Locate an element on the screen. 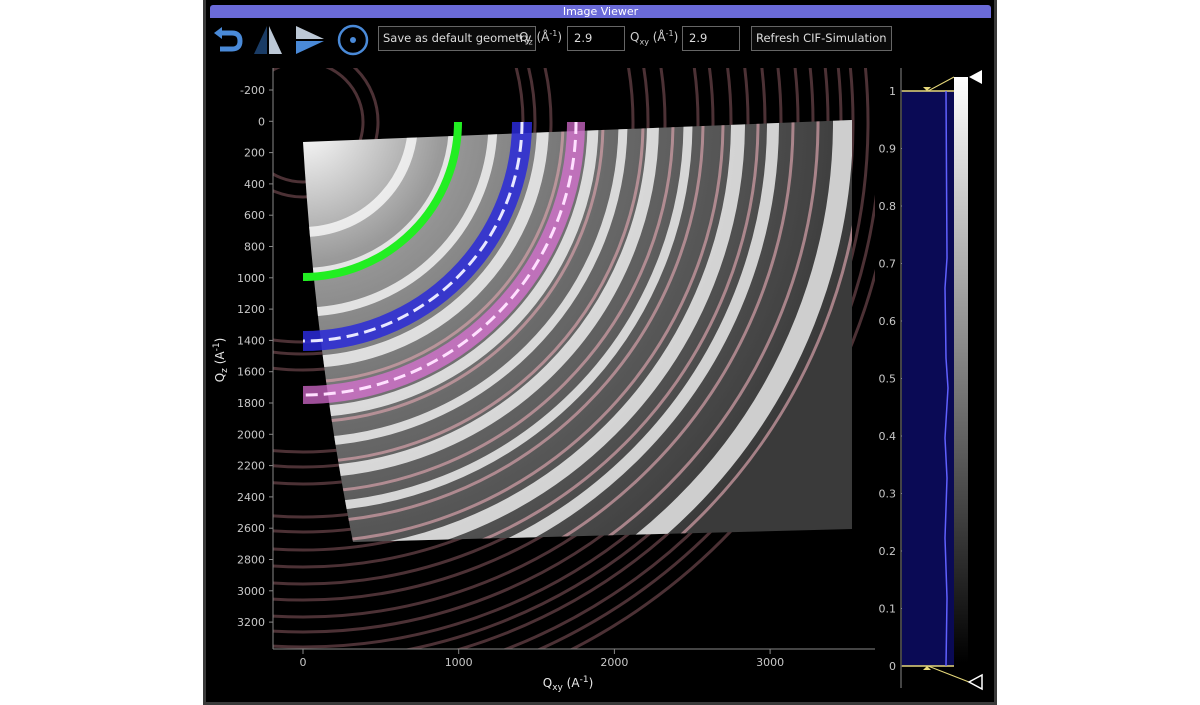  x-tick-label: 0 is located at coordinates (303, 662).